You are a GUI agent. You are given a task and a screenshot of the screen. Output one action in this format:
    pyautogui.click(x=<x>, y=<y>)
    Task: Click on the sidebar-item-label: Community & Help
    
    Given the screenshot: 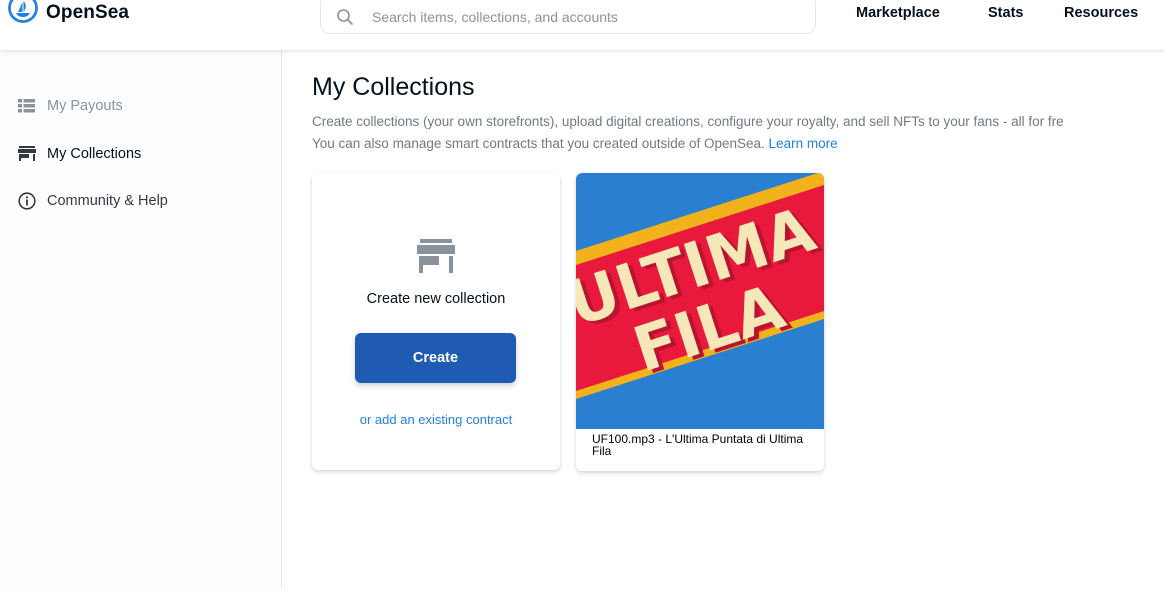 What is the action you would take?
    pyautogui.click(x=107, y=200)
    